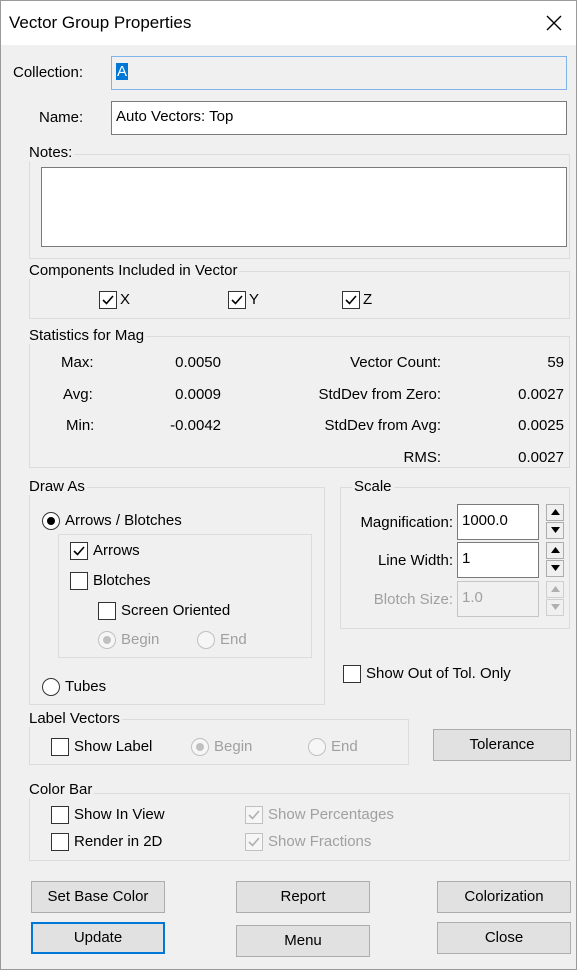 The image size is (577, 970). What do you see at coordinates (395, 362) in the screenshot?
I see `stat-count-label: Vector Count:` at bounding box center [395, 362].